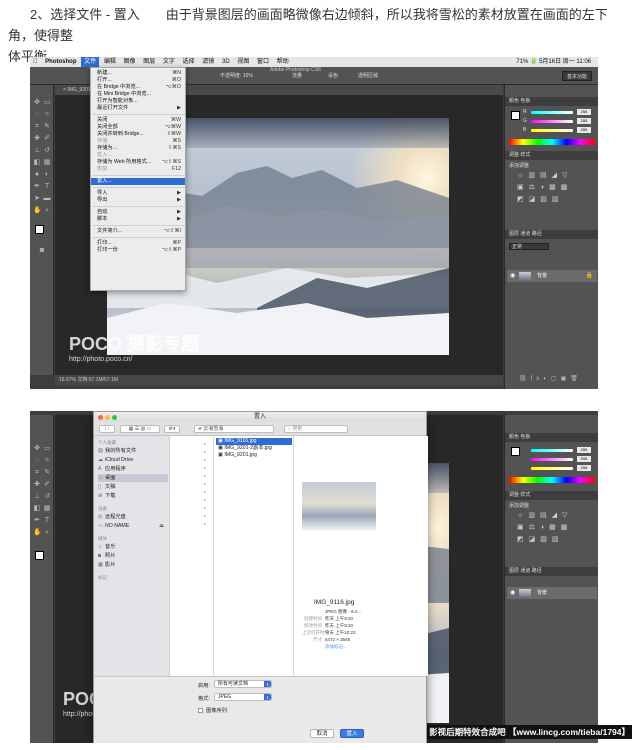 This screenshot has height=750, width=637. Describe the element at coordinates (161, 526) in the screenshot. I see `eject-icon: ⏏` at that location.